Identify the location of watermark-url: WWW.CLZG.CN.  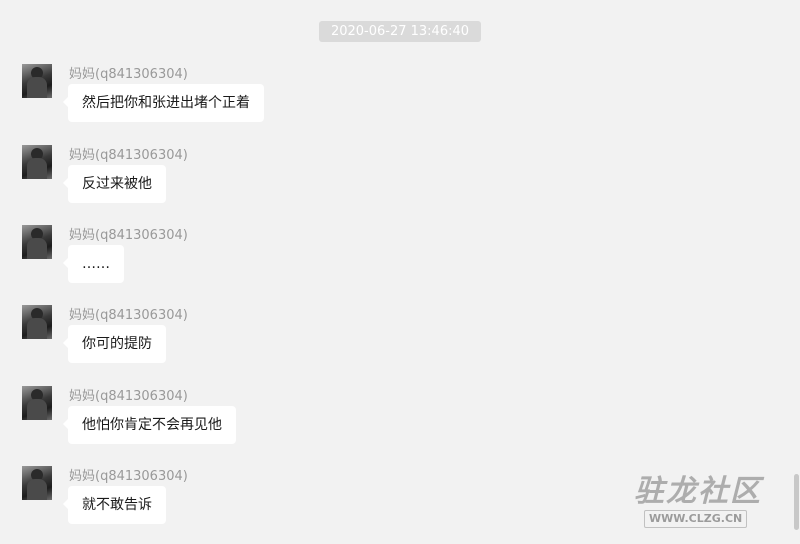
(696, 519).